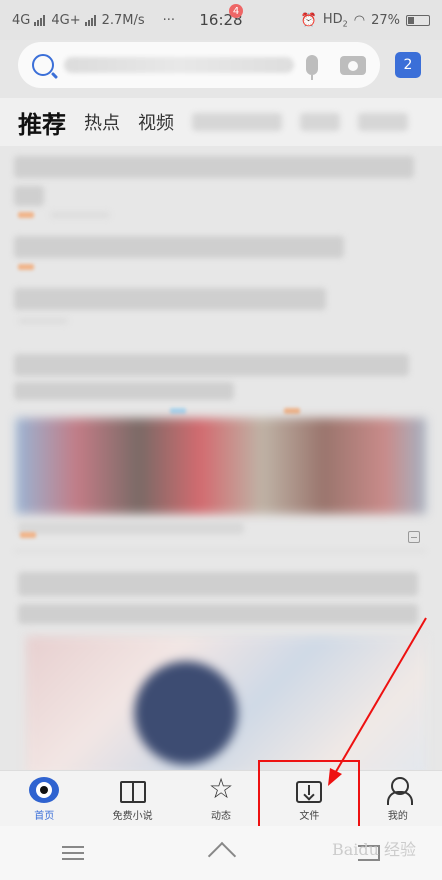 This screenshot has width=442, height=880. I want to click on dislike-icon, so click(414, 537).